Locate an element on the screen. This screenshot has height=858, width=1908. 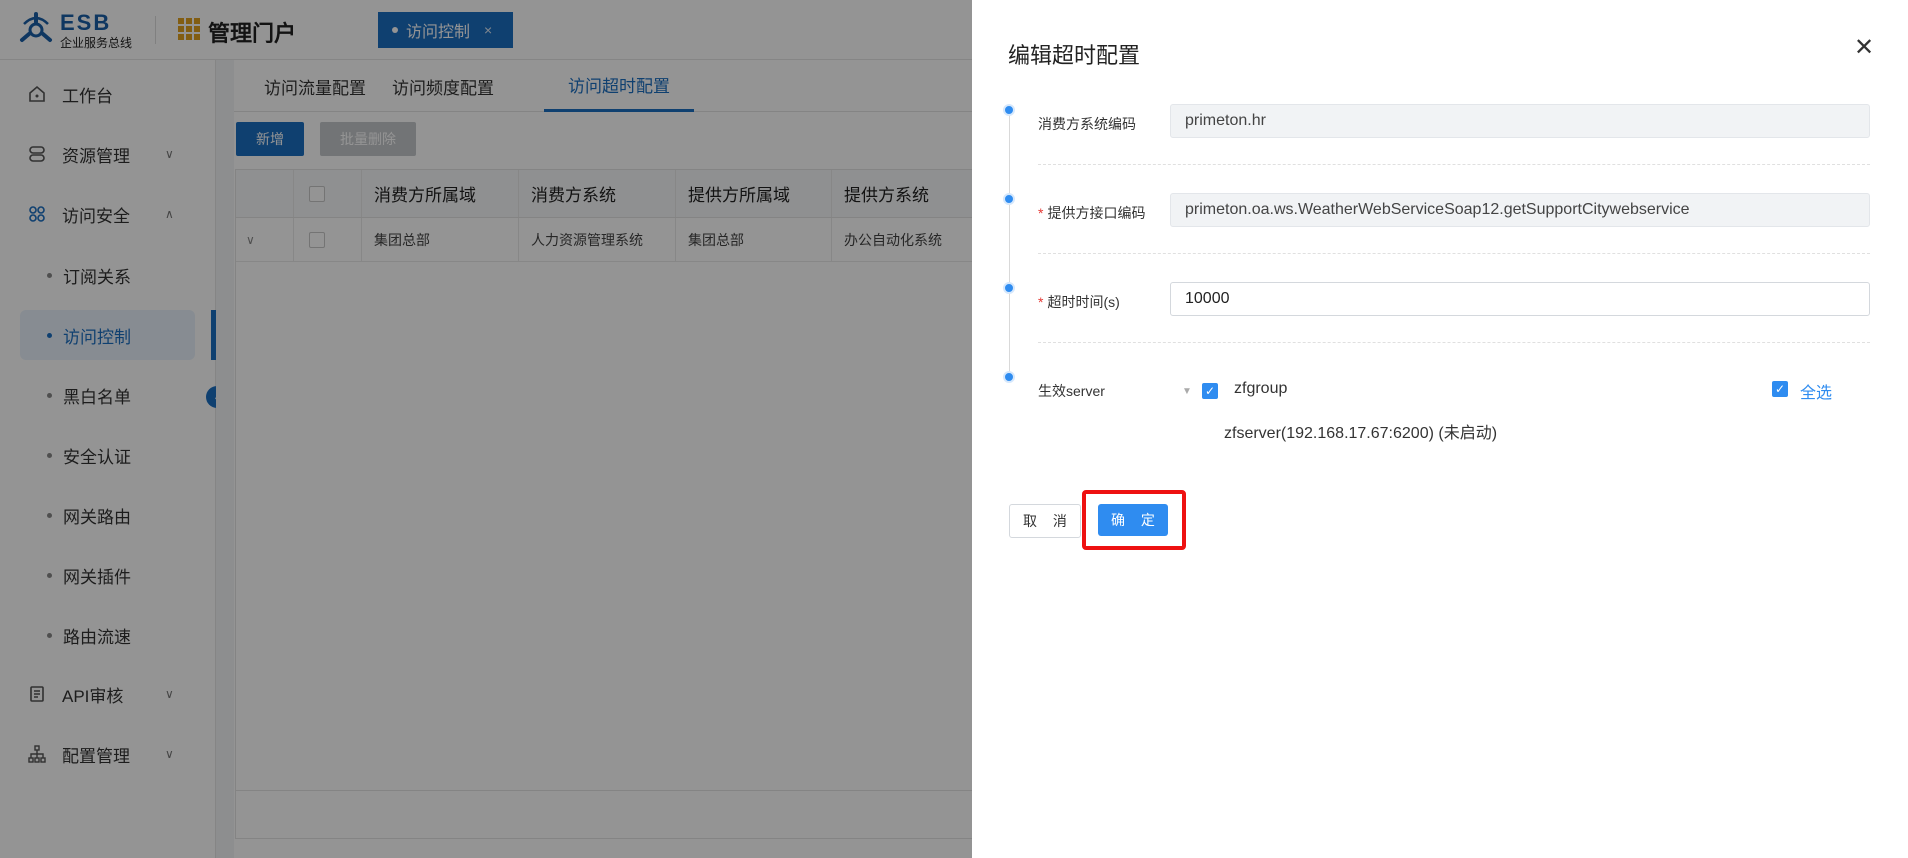
server-label: 生效server is located at coordinates (1071, 391).